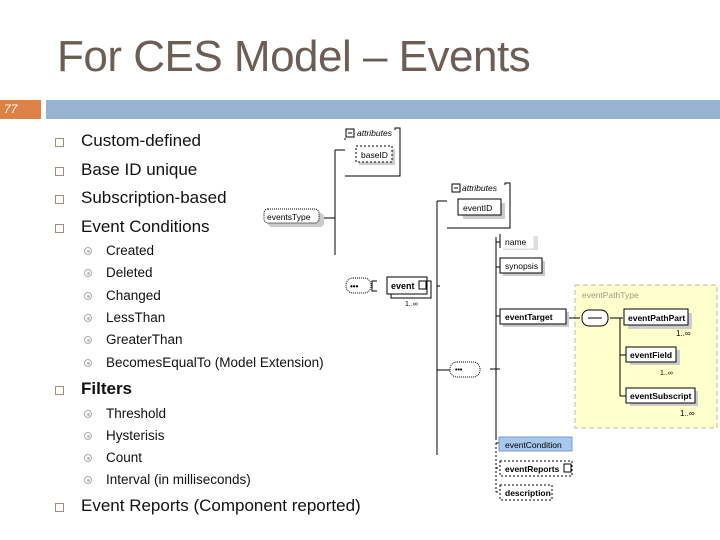  What do you see at coordinates (532, 469) in the screenshot?
I see `event-reports-label: eventReports` at bounding box center [532, 469].